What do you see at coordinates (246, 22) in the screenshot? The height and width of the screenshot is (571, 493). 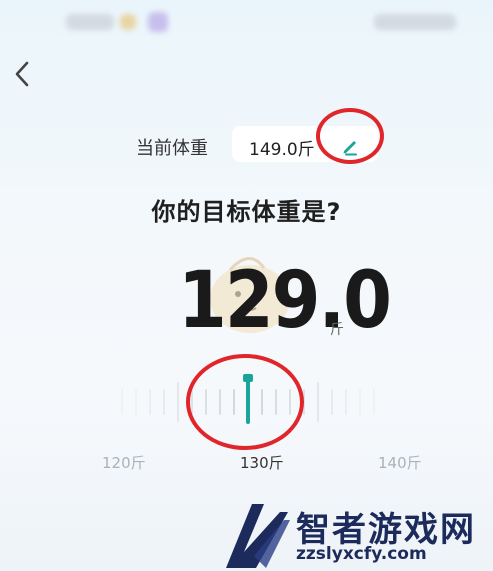 I see `status-bar` at bounding box center [246, 22].